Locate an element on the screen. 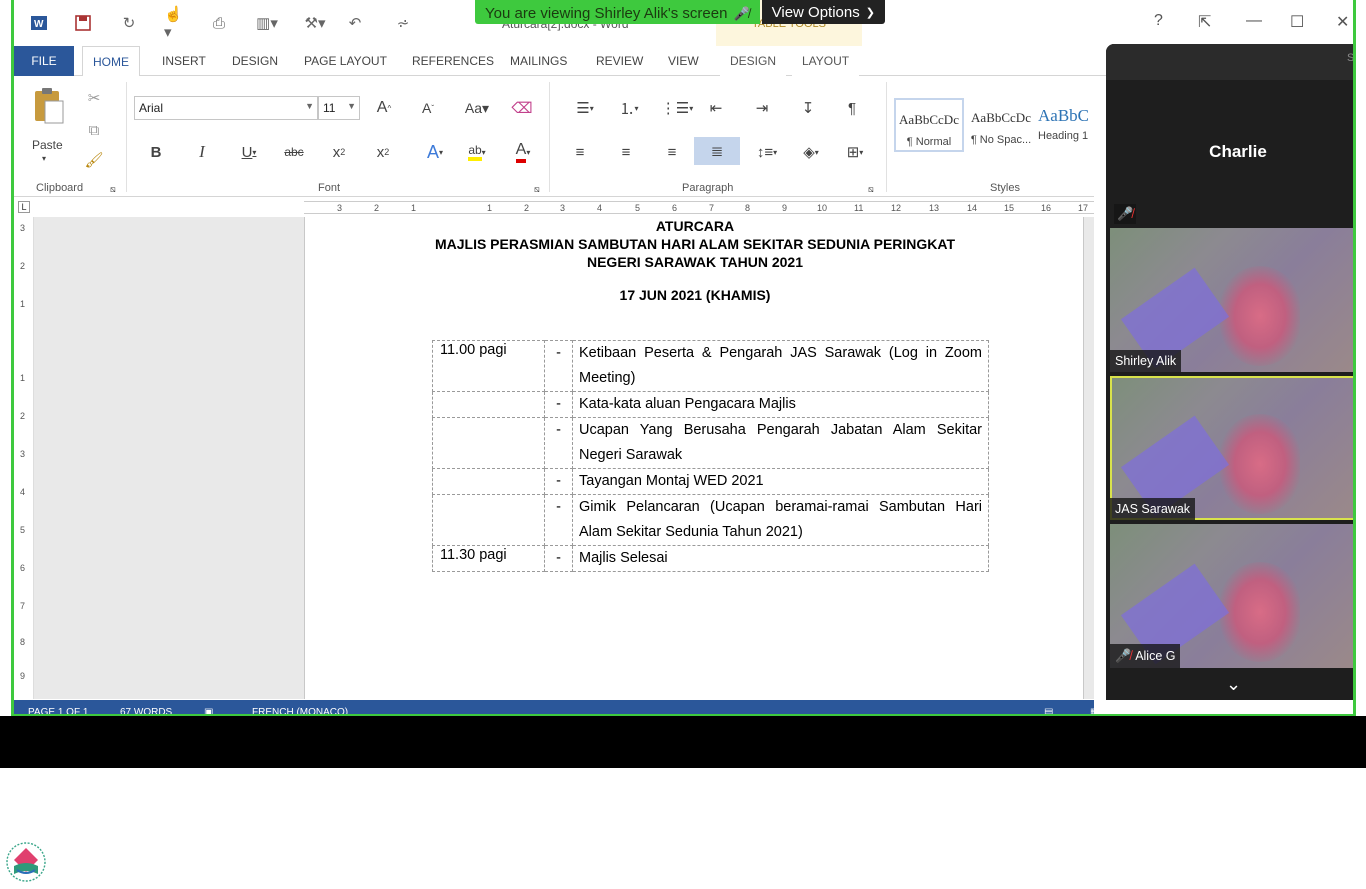  underline-icon: U ▾ is located at coordinates (249, 152).